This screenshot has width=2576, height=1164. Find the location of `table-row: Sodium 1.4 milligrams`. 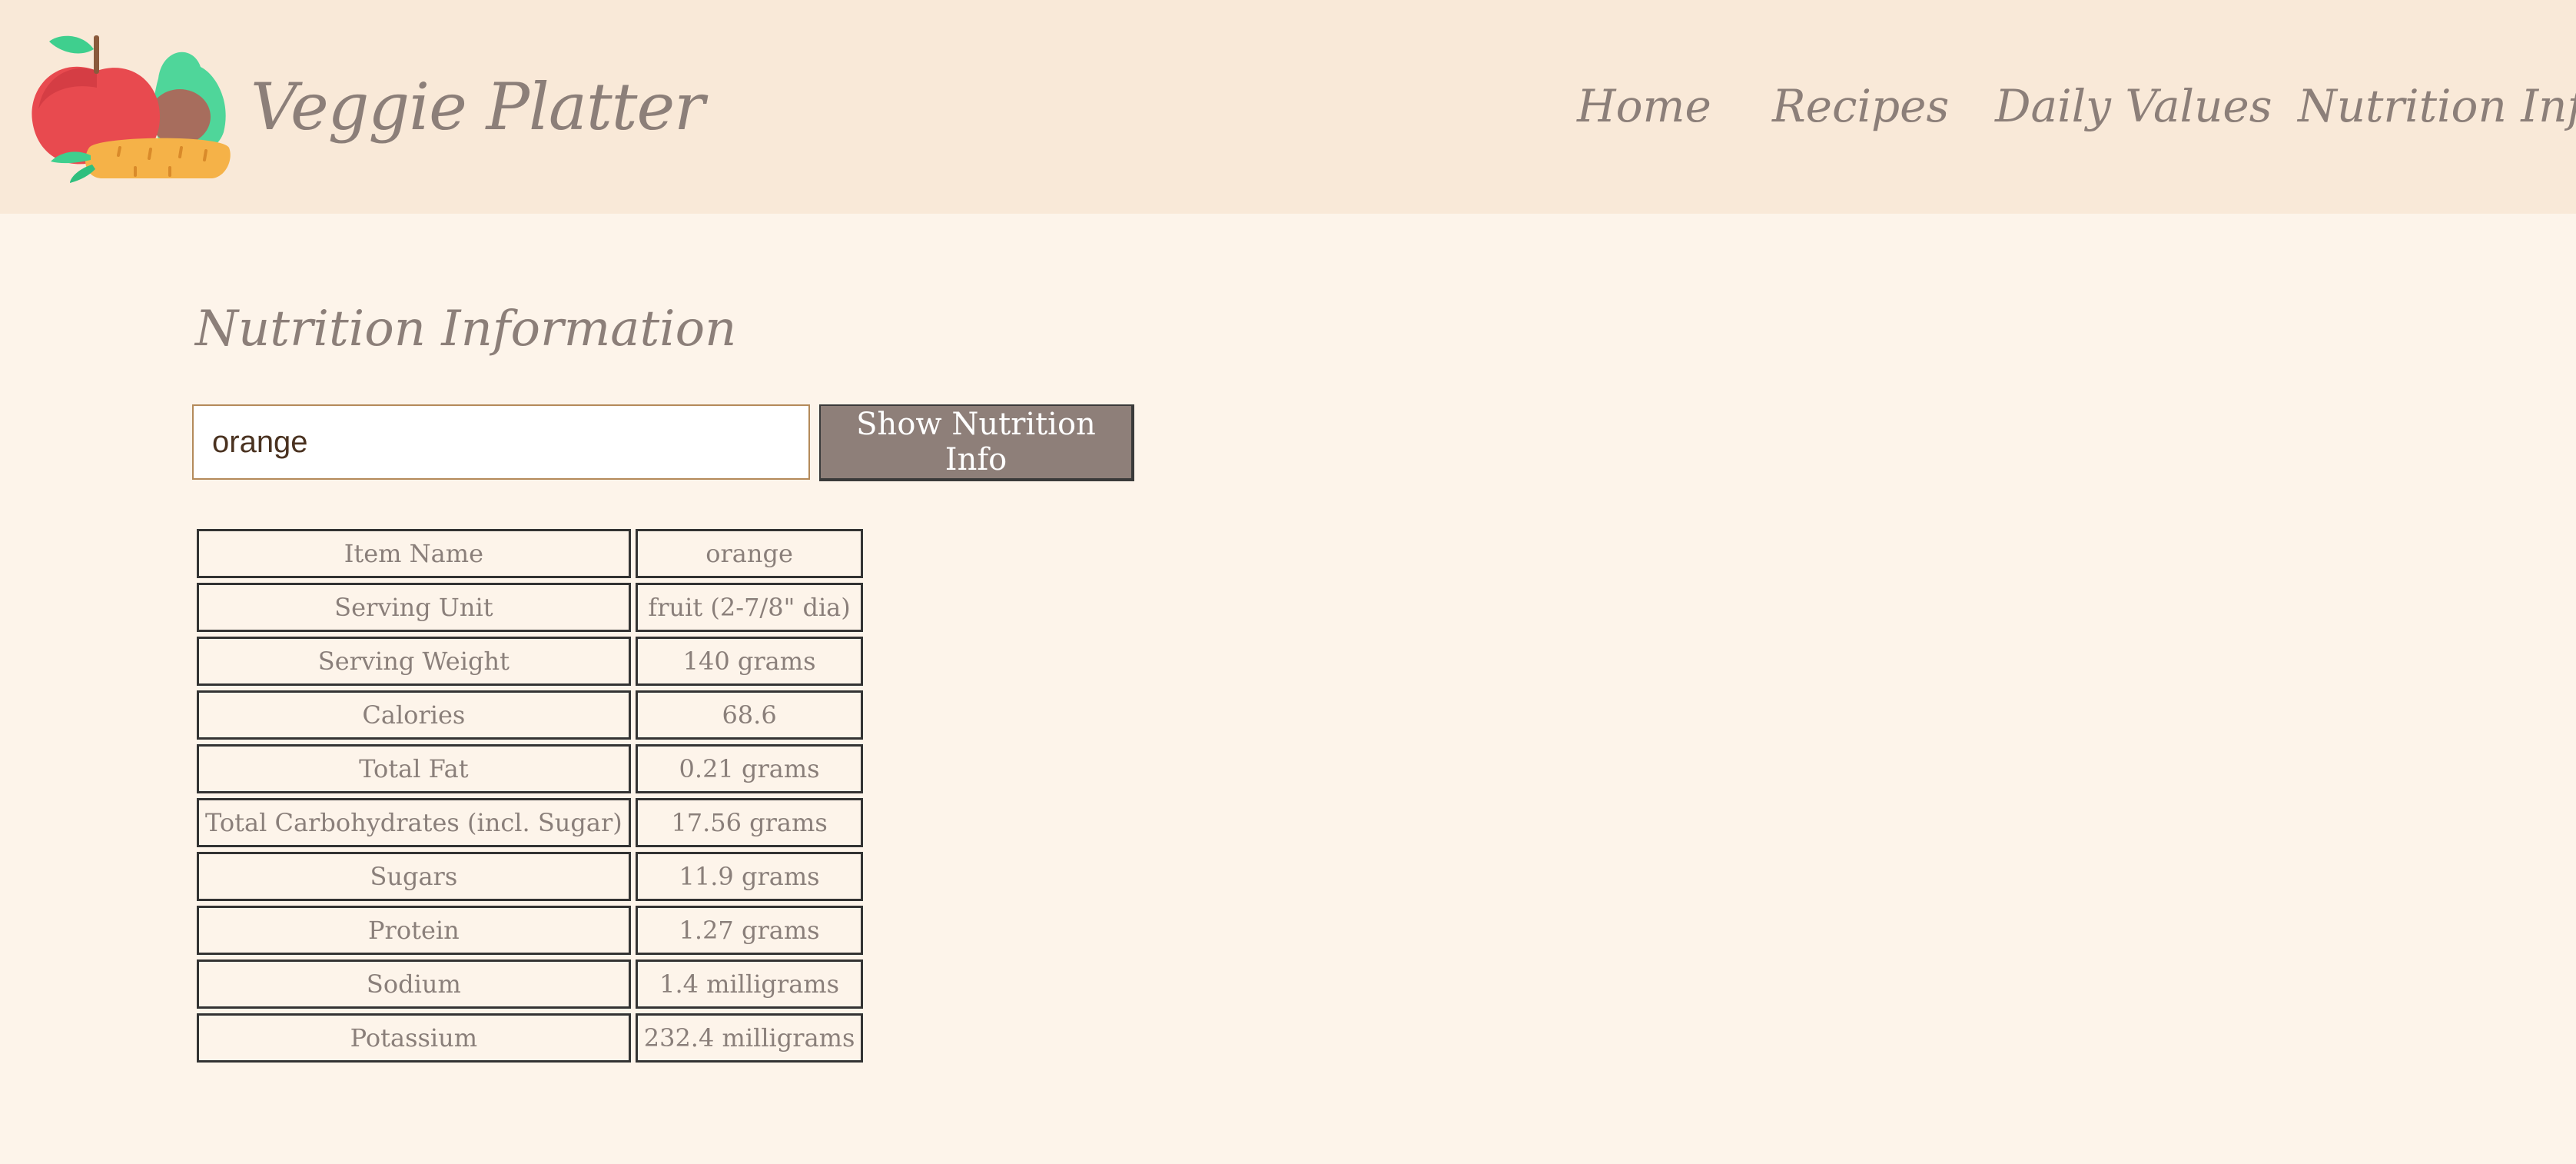

table-row: Sodium 1.4 milligrams is located at coordinates (530, 984).